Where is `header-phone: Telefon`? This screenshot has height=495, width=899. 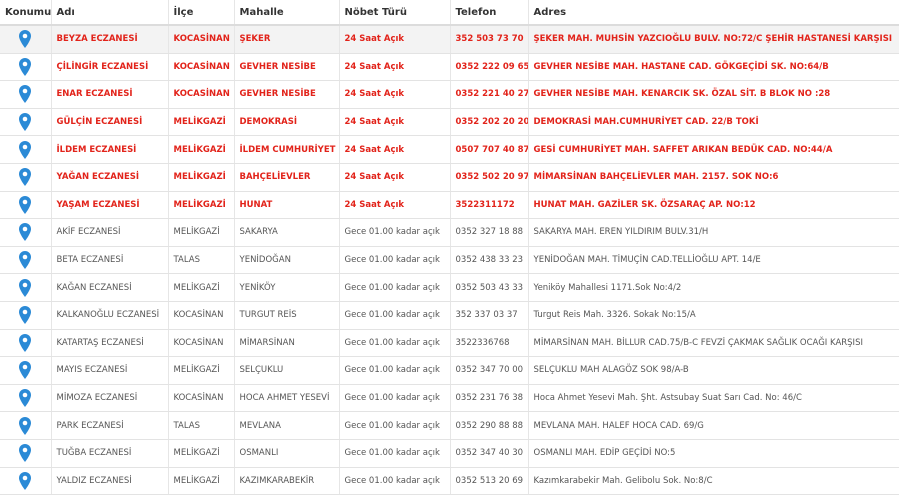
header-phone: Telefon is located at coordinates (489, 13).